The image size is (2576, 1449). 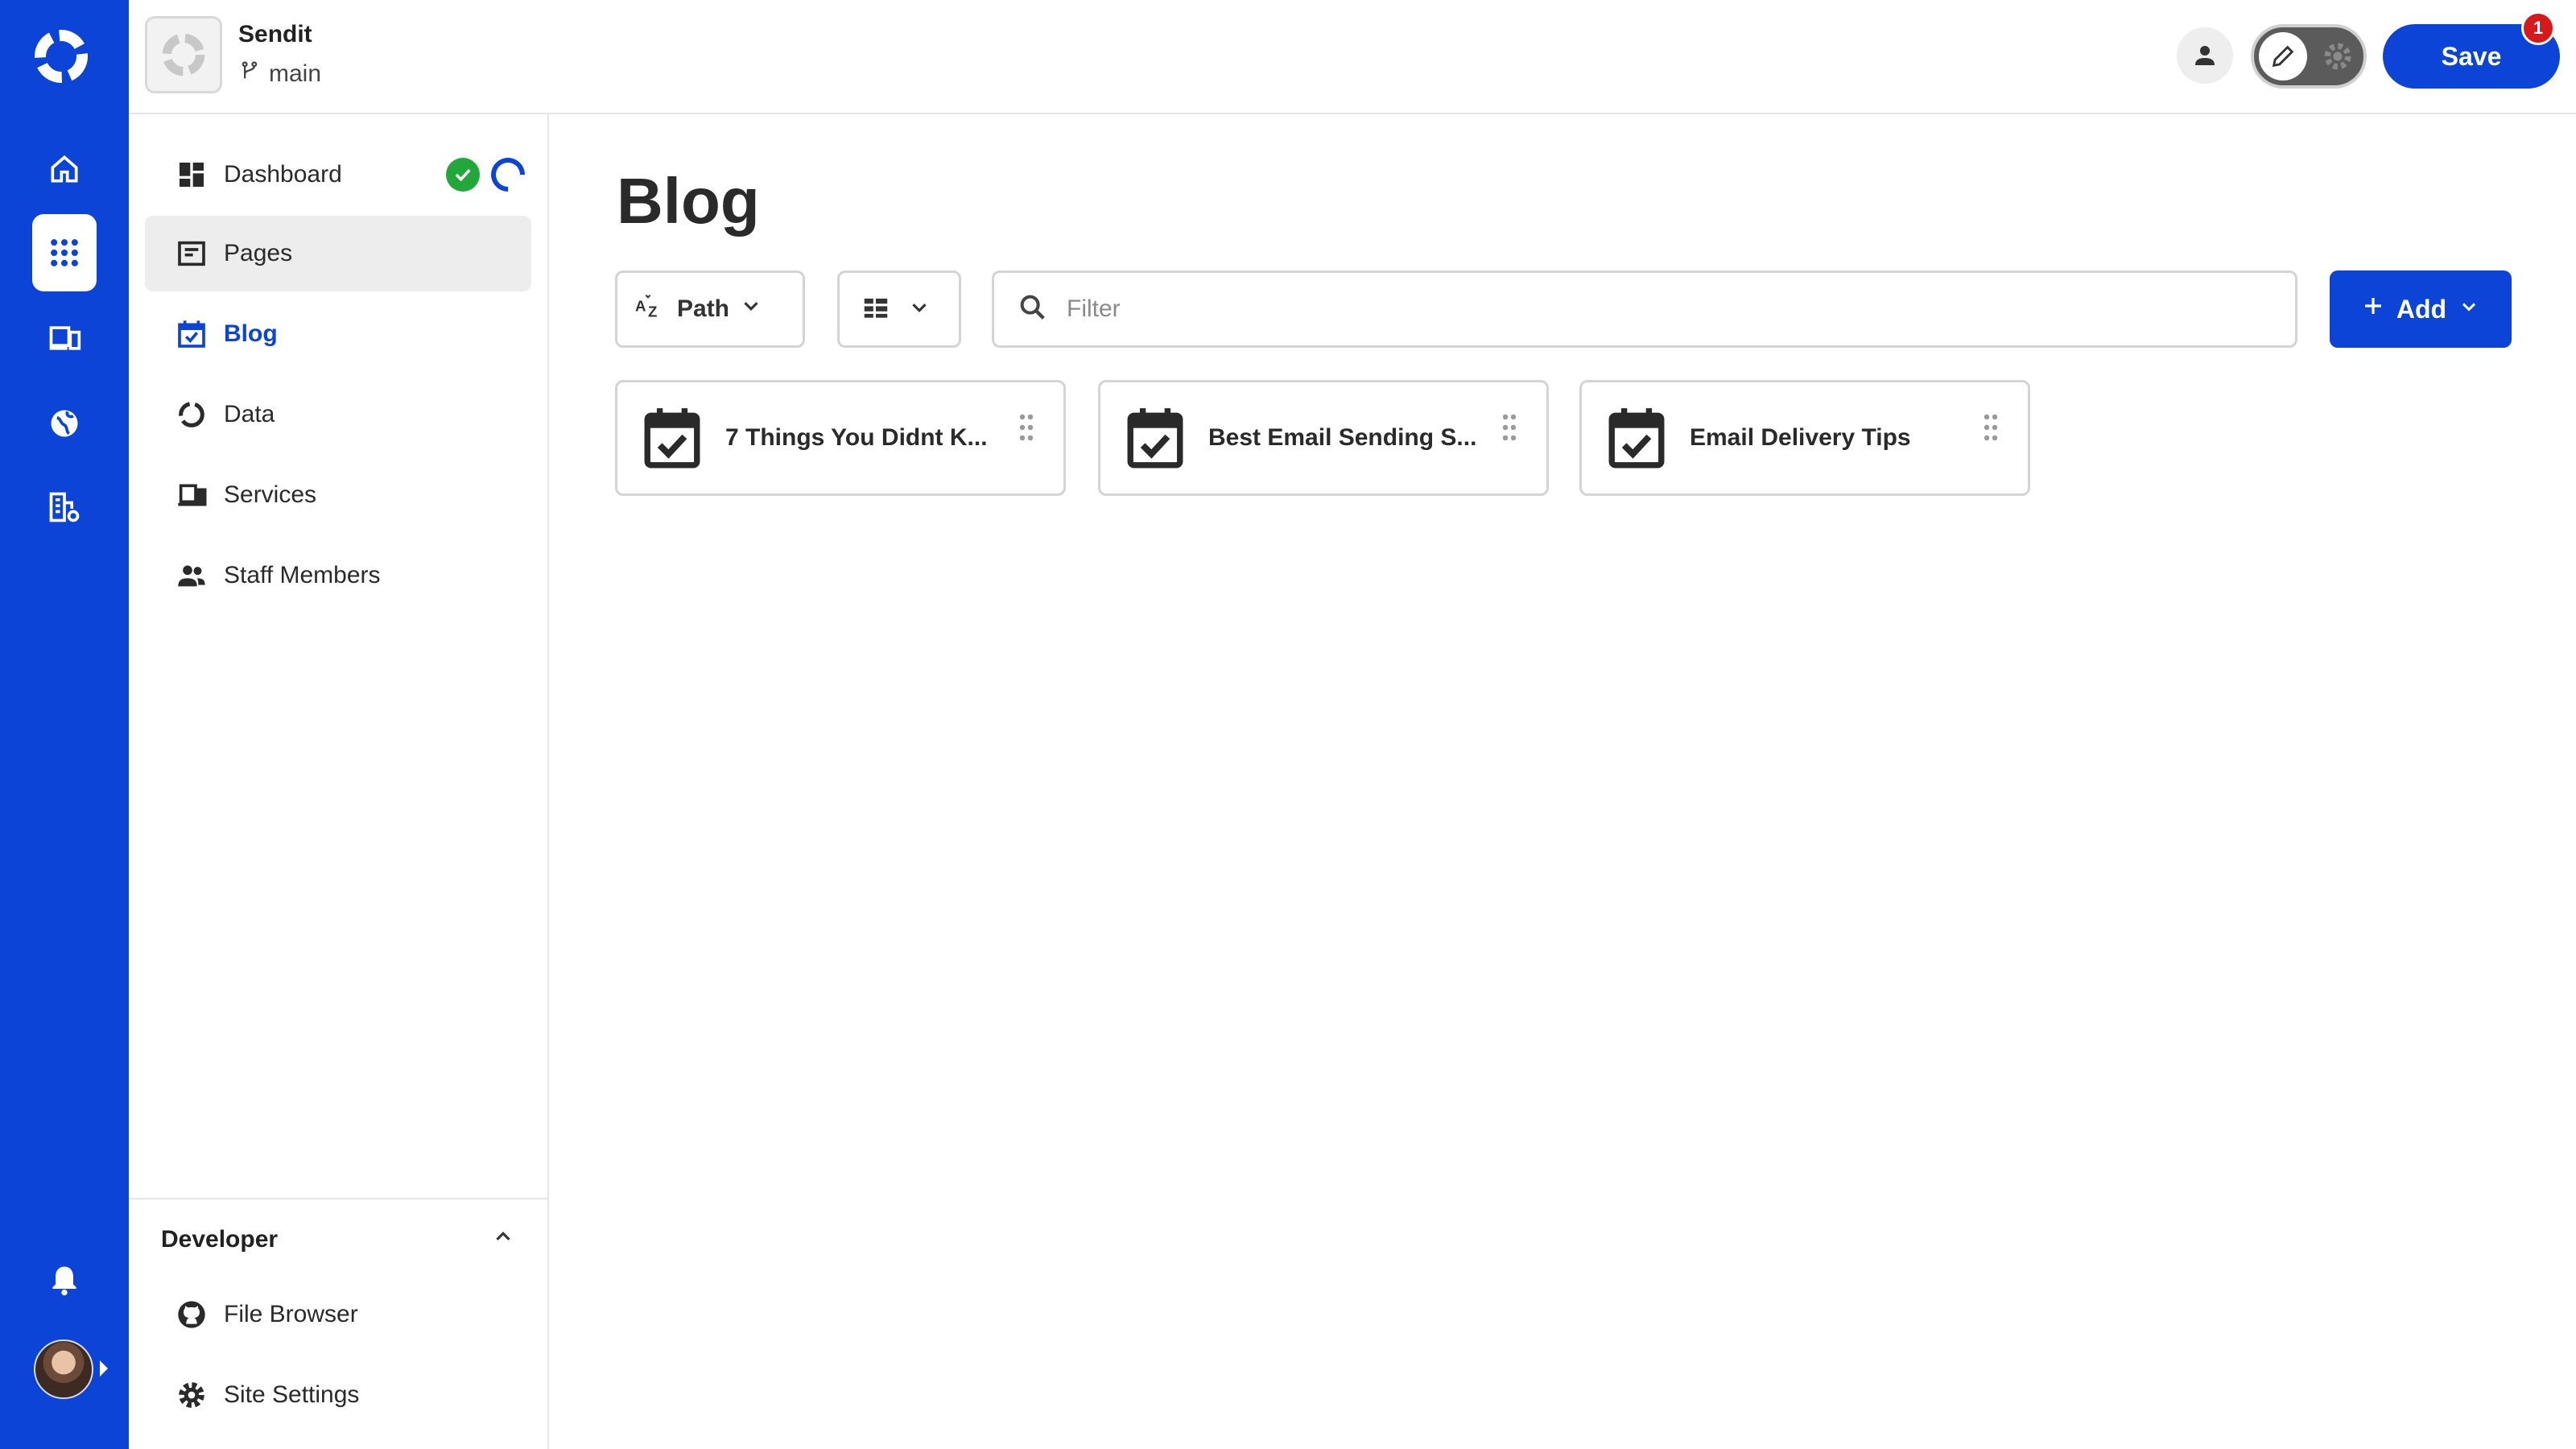 I want to click on sidebar-item-site-settings: Site Settings, so click(x=338, y=1395).